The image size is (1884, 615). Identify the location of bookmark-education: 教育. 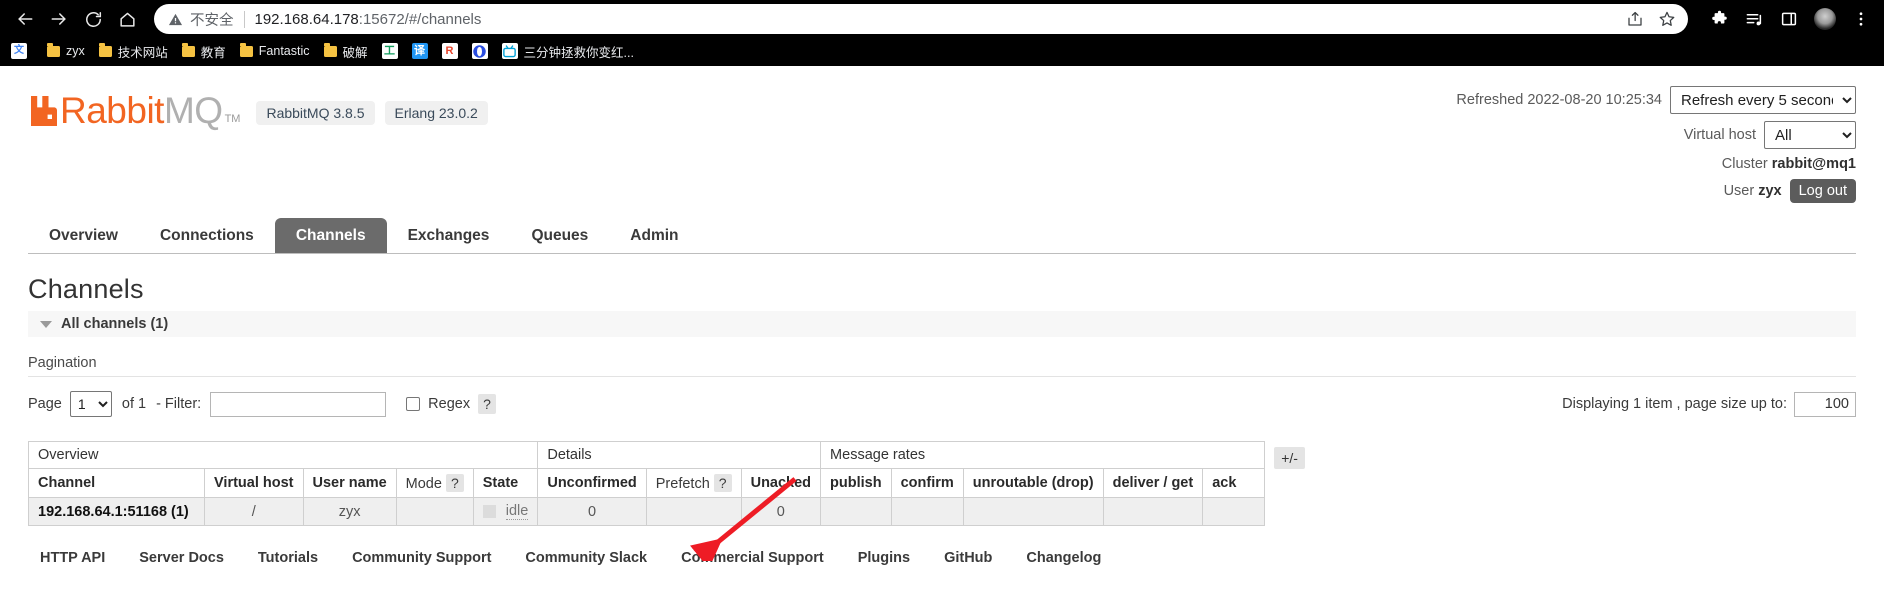
(204, 51).